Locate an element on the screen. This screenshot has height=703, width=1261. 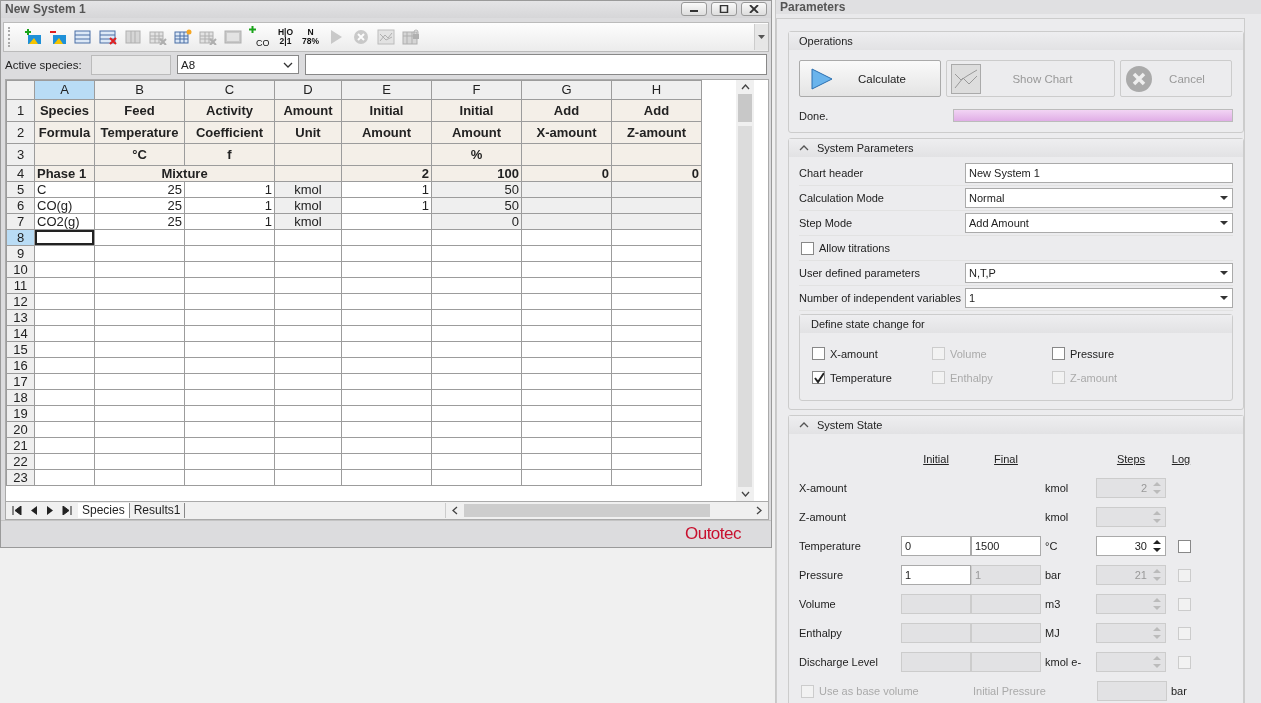
row-header: 1 is located at coordinates (20, 111).